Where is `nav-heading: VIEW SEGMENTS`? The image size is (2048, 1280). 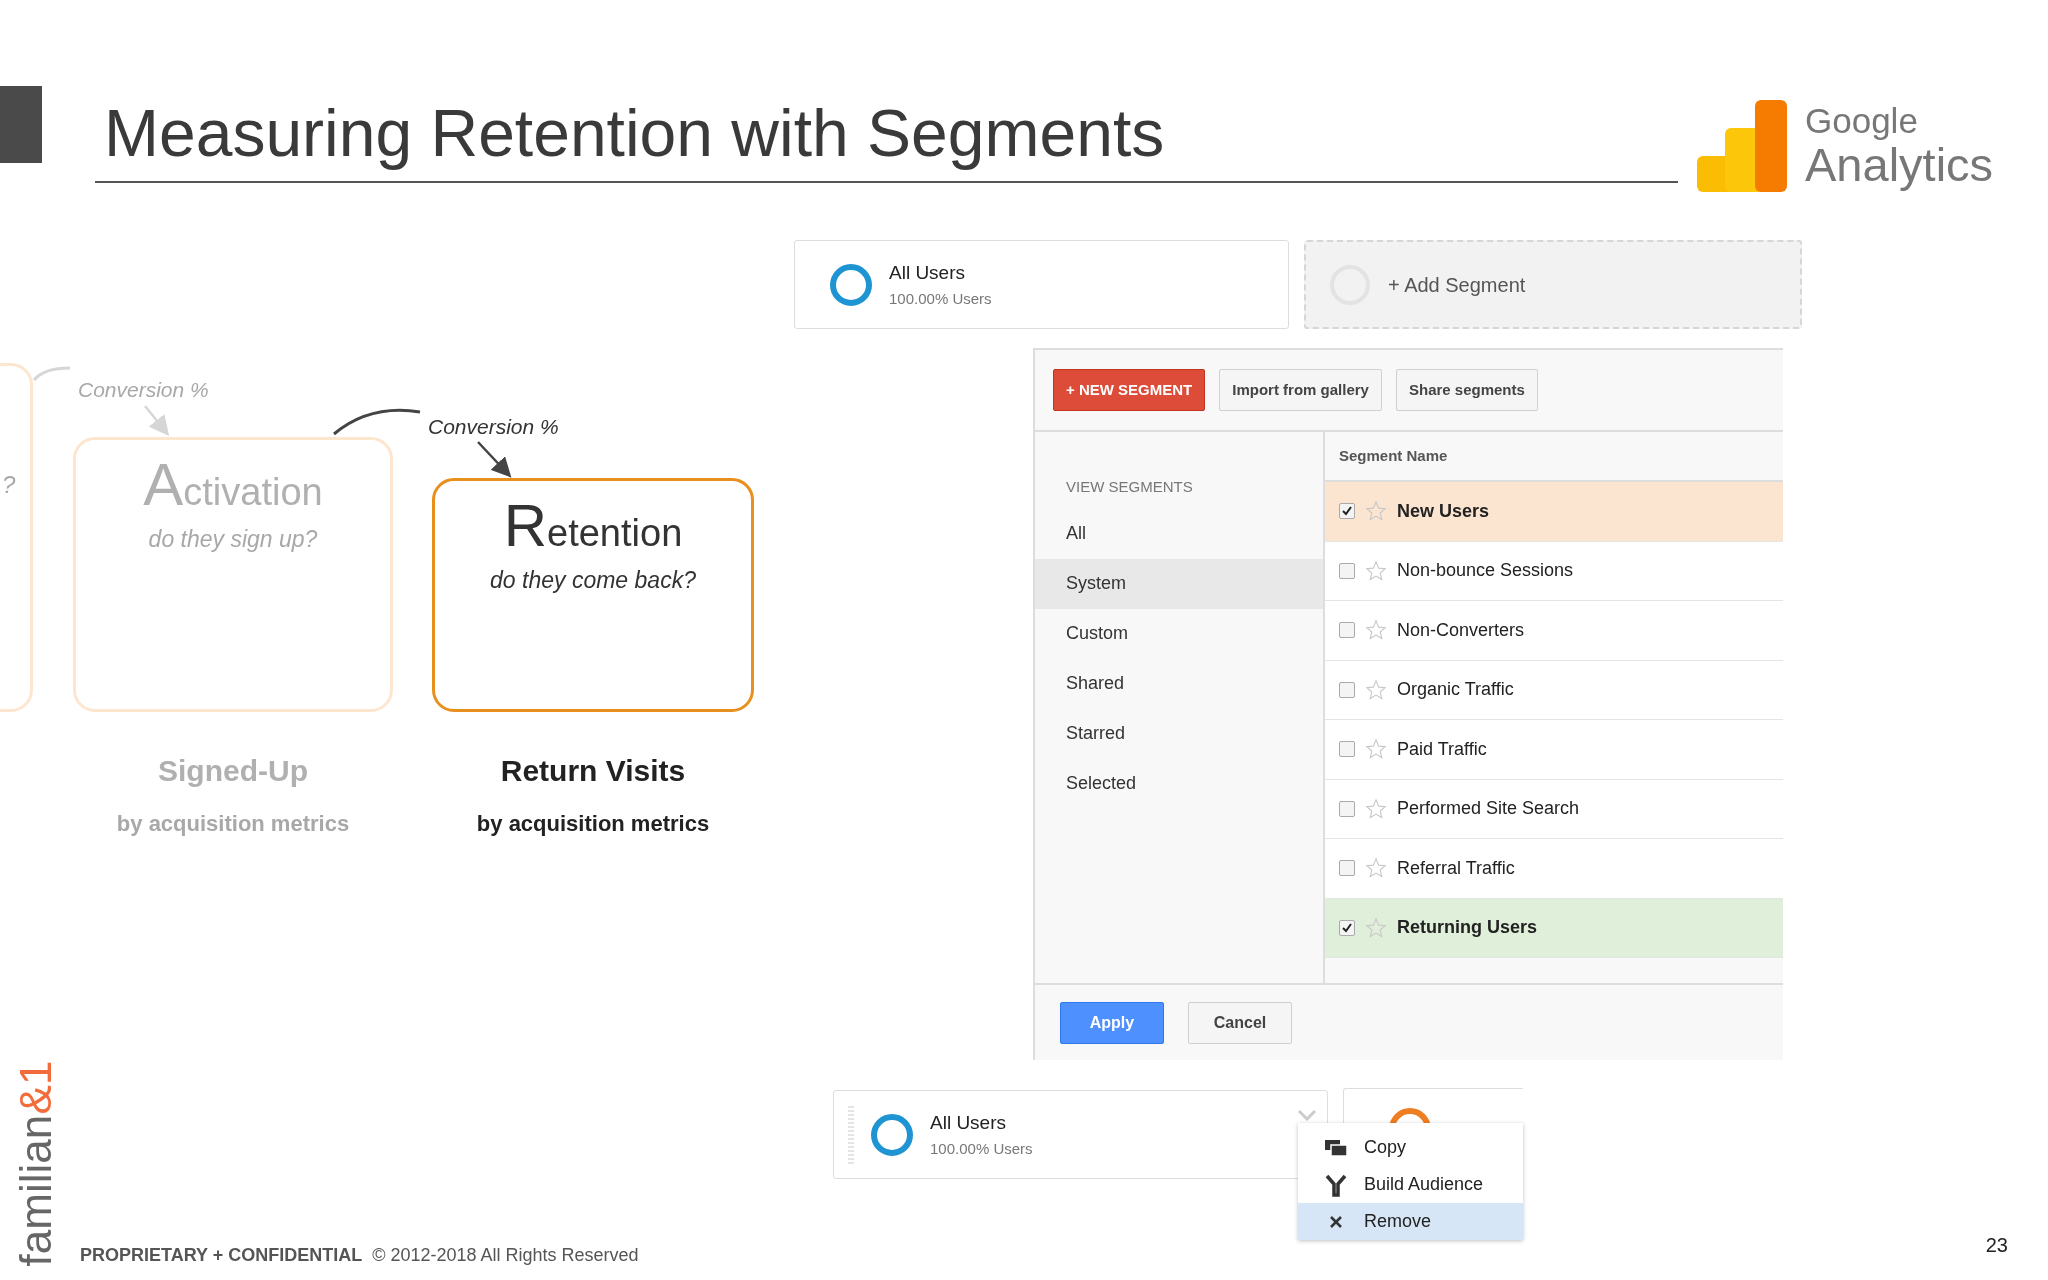
nav-heading: VIEW SEGMENTS is located at coordinates (1129, 487).